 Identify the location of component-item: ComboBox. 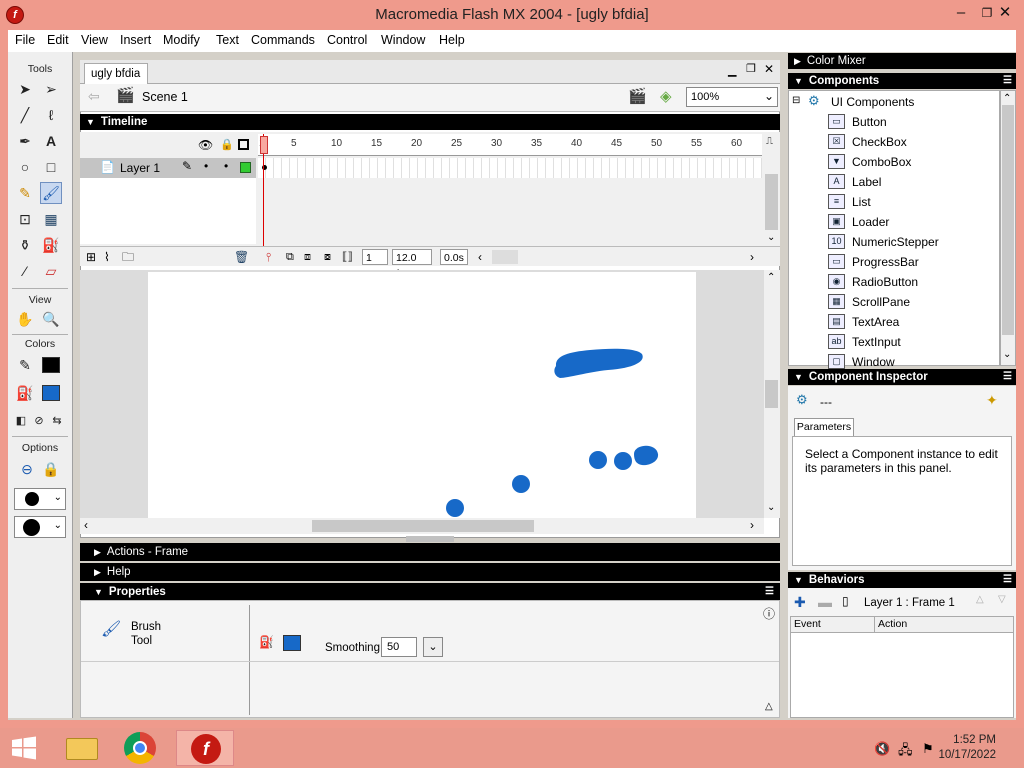
(881, 162).